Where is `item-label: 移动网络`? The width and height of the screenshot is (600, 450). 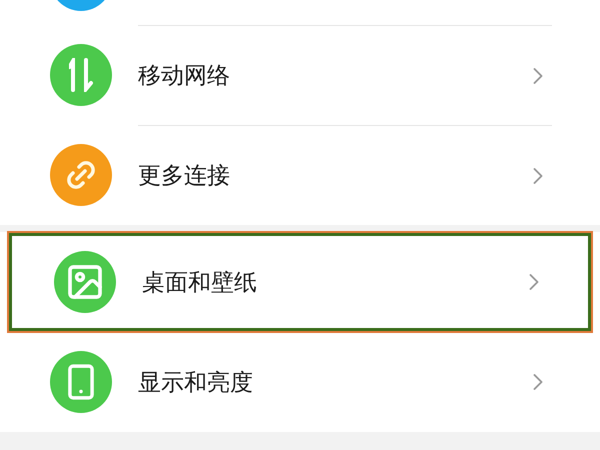 item-label: 移动网络 is located at coordinates (184, 76).